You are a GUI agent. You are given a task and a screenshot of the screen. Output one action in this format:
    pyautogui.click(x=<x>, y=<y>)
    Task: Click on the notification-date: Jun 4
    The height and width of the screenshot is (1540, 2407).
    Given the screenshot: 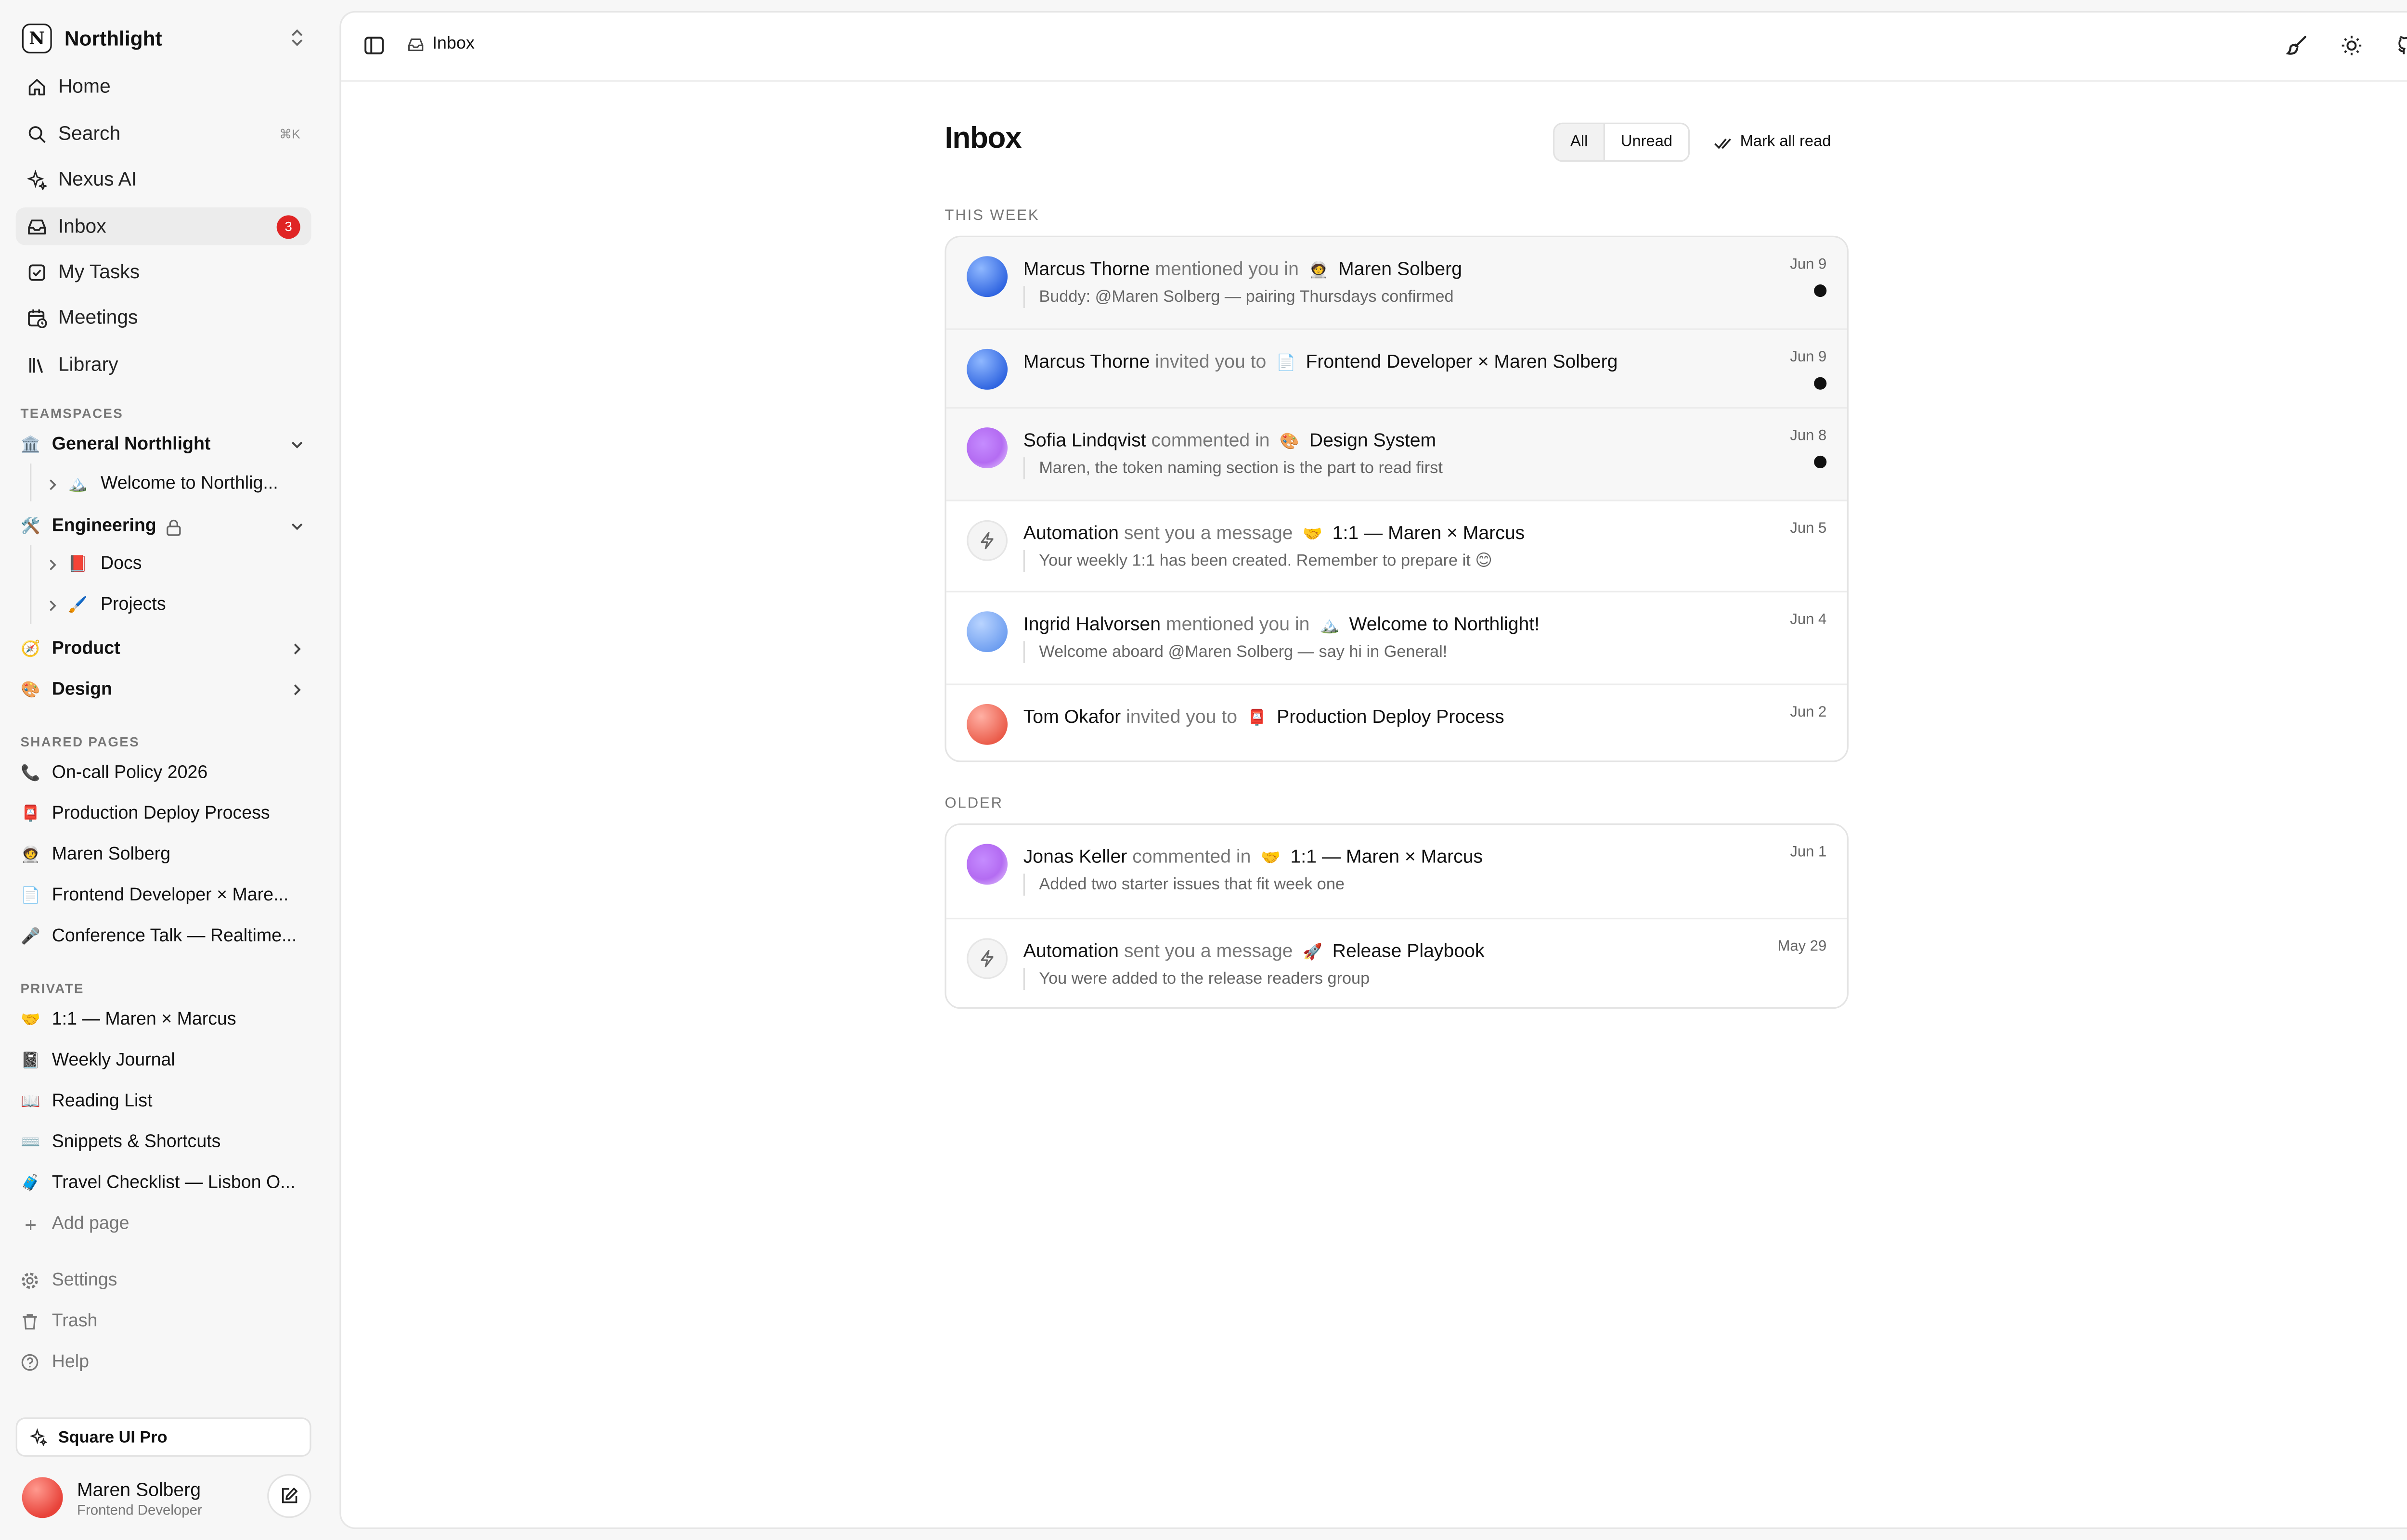 What is the action you would take?
    pyautogui.click(x=1808, y=620)
    